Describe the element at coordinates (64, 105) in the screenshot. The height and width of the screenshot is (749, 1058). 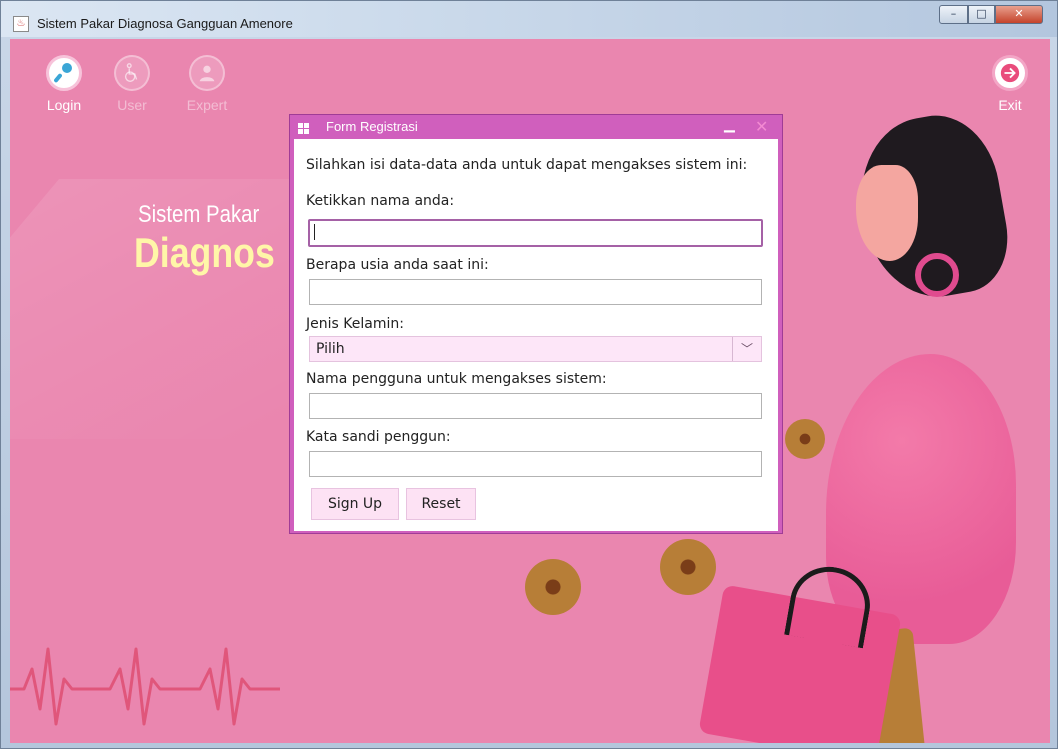
I see `login-label: Login` at that location.